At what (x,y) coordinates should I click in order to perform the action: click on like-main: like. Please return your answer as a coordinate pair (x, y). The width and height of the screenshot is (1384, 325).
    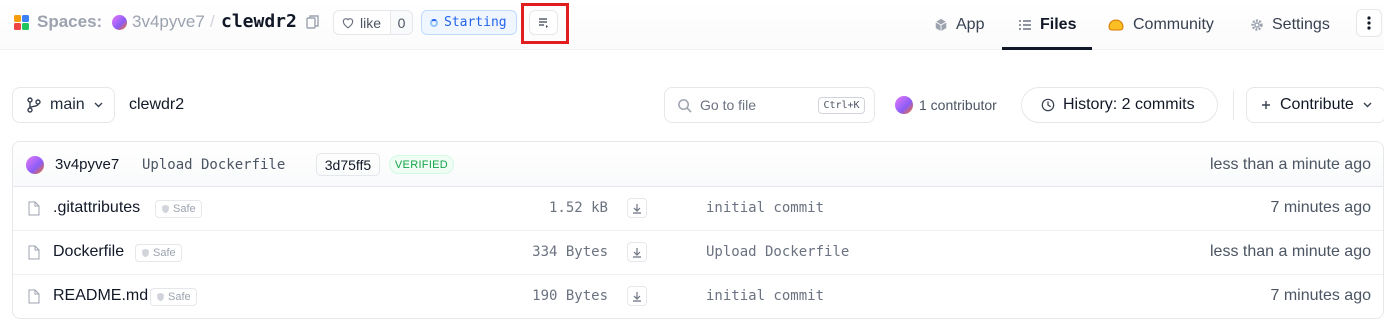
    Looking at the image, I should click on (361, 22).